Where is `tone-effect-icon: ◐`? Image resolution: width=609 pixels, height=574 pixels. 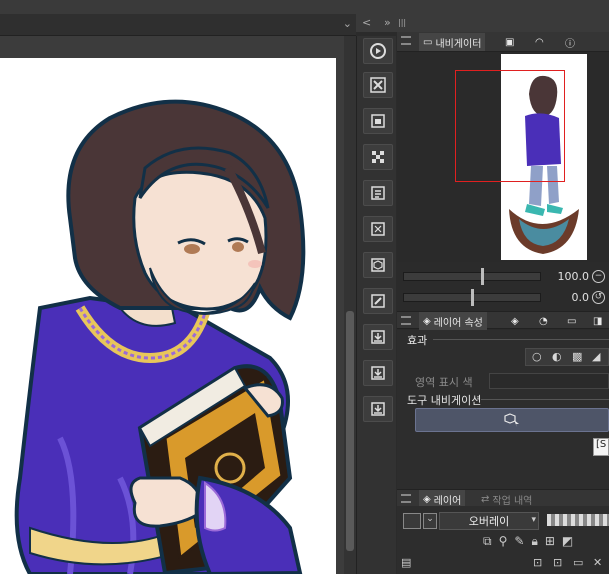 tone-effect-icon: ◐ is located at coordinates (557, 356).